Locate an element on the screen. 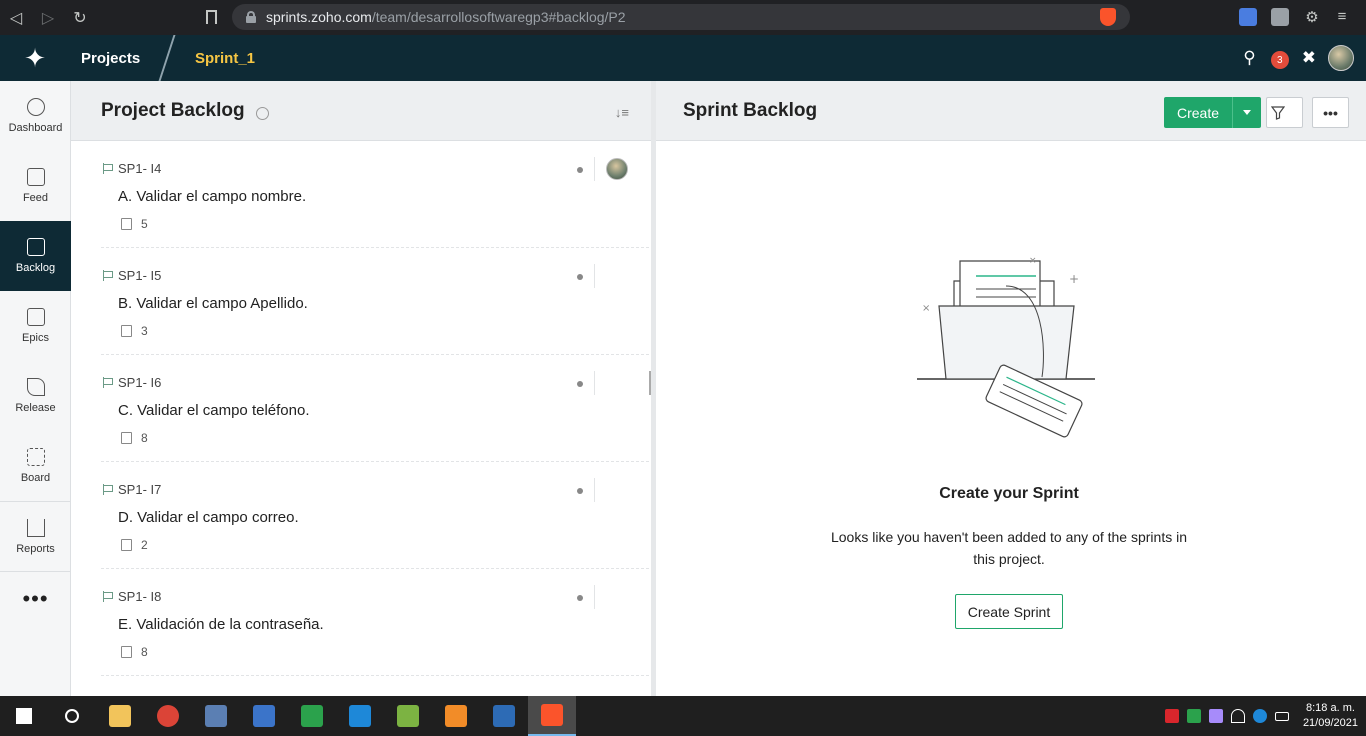 The height and width of the screenshot is (736, 1366). user-avatar is located at coordinates (1341, 58).